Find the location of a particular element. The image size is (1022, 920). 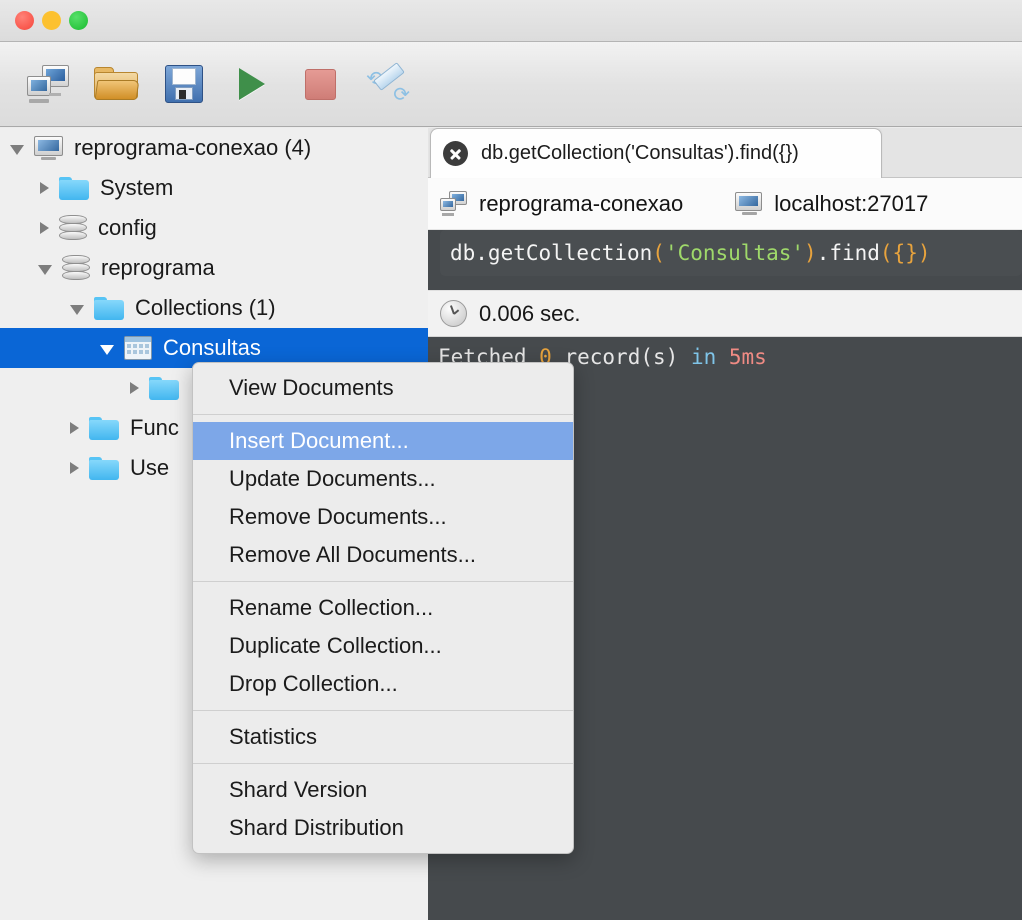

menu-item-label: Statistics is located at coordinates (273, 736).